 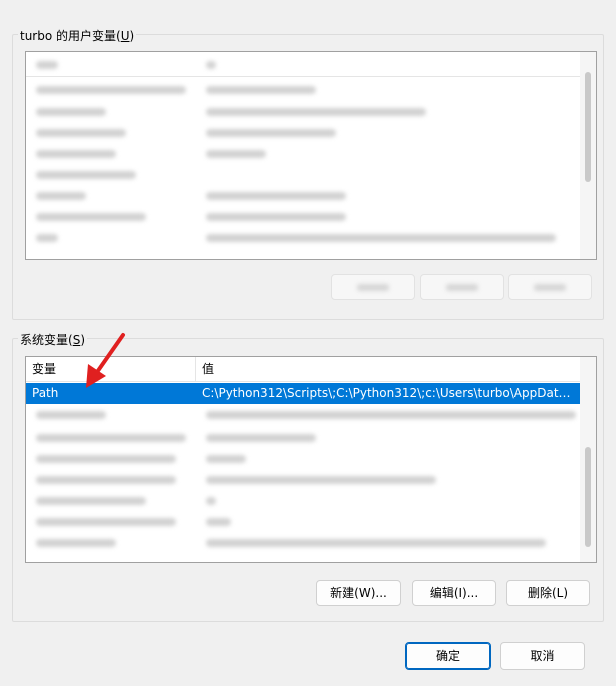 I want to click on ok-button: 确定, so click(x=448, y=656).